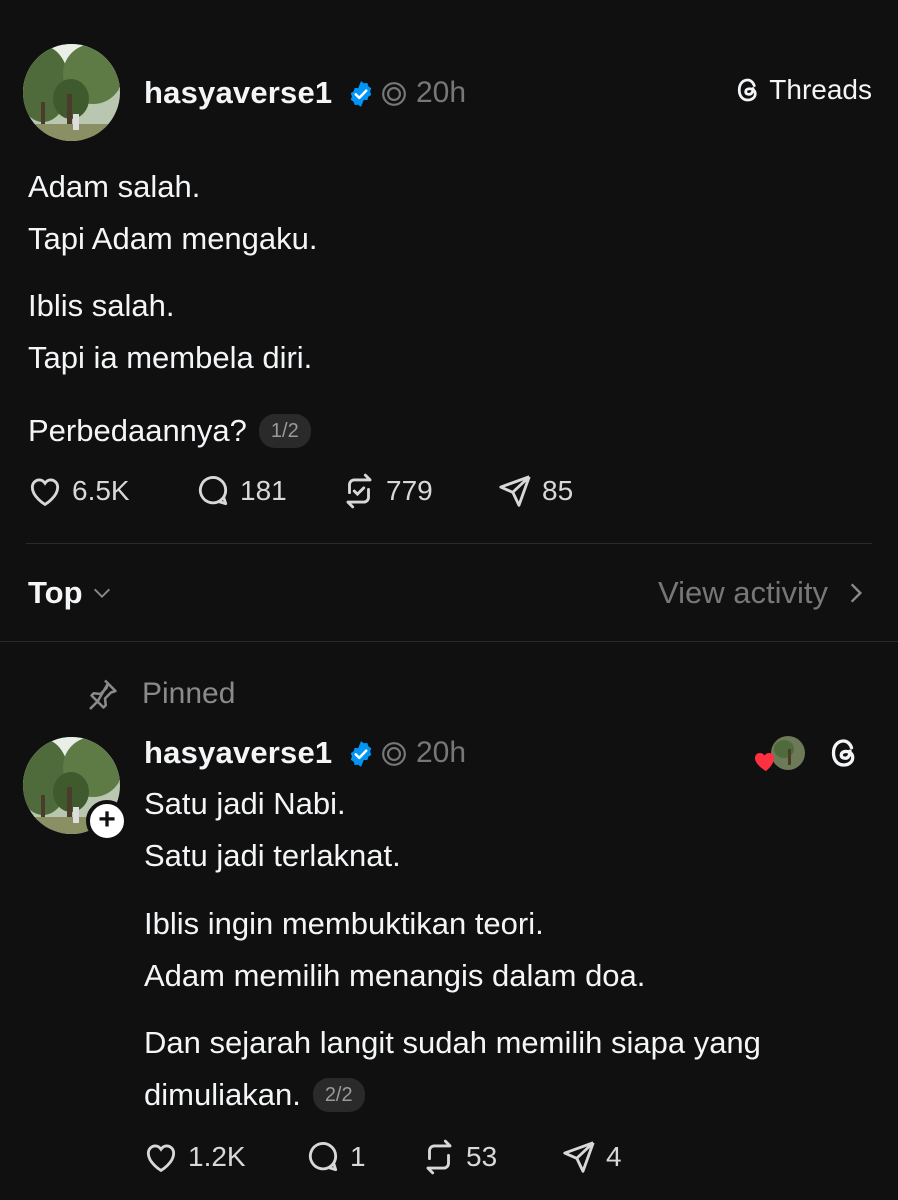 The image size is (898, 1200). I want to click on view-activity-link: View activity, so click(762, 593).